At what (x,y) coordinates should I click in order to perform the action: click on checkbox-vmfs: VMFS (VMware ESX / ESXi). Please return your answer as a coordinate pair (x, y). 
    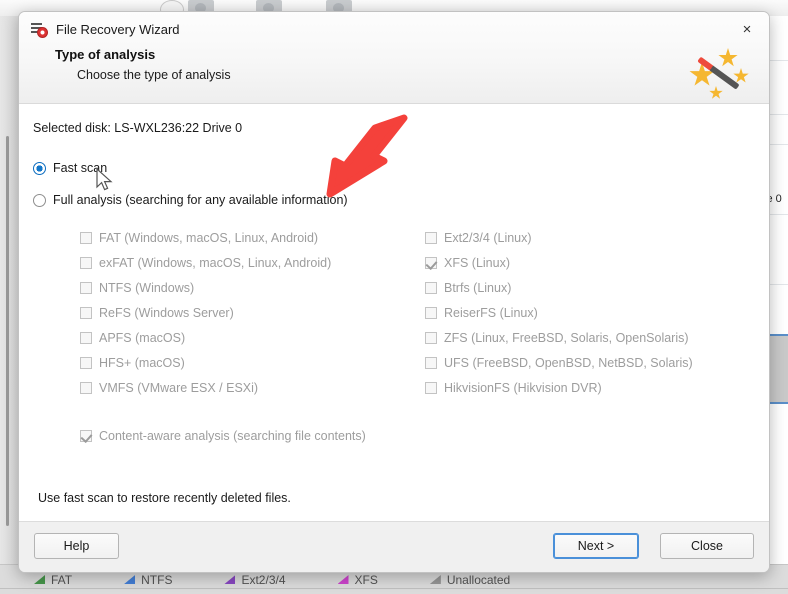
    Looking at the image, I should click on (252, 387).